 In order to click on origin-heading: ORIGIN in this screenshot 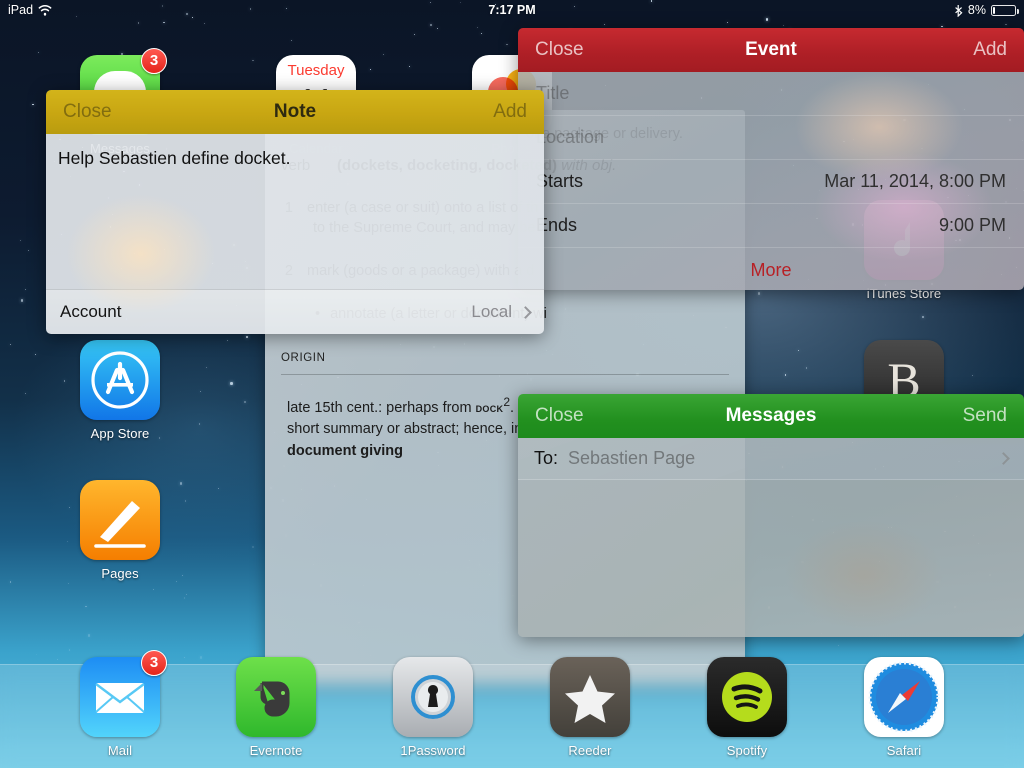, I will do `click(303, 358)`.